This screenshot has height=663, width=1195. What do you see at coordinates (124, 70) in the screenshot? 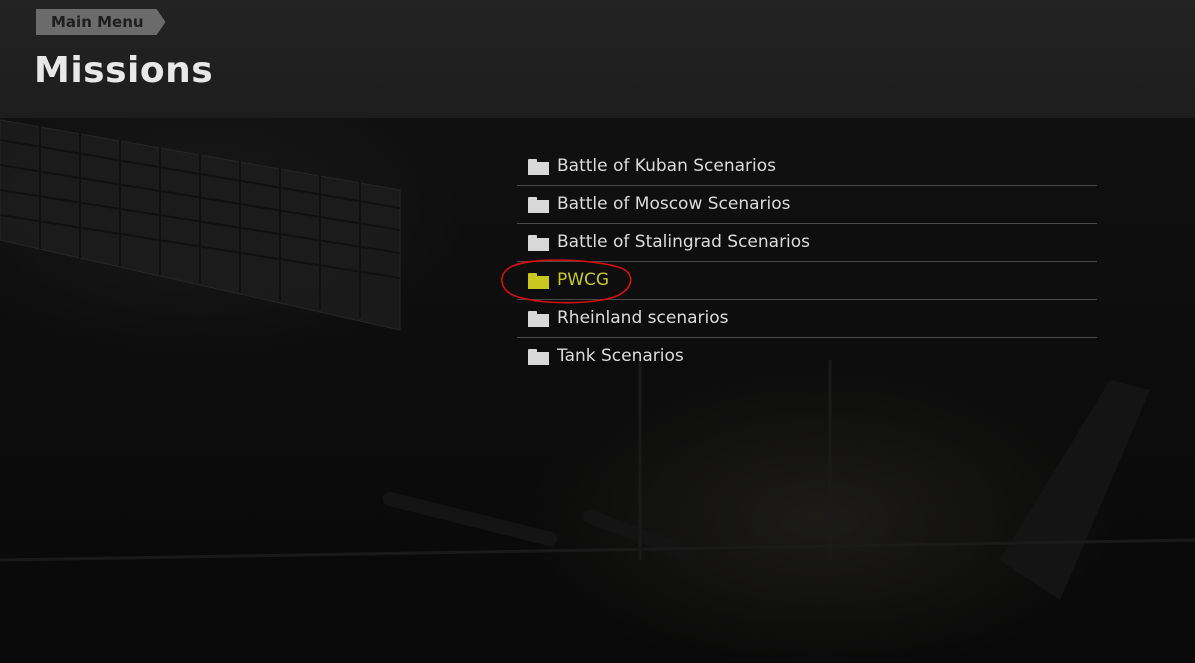
I see `page-title: Missions` at bounding box center [124, 70].